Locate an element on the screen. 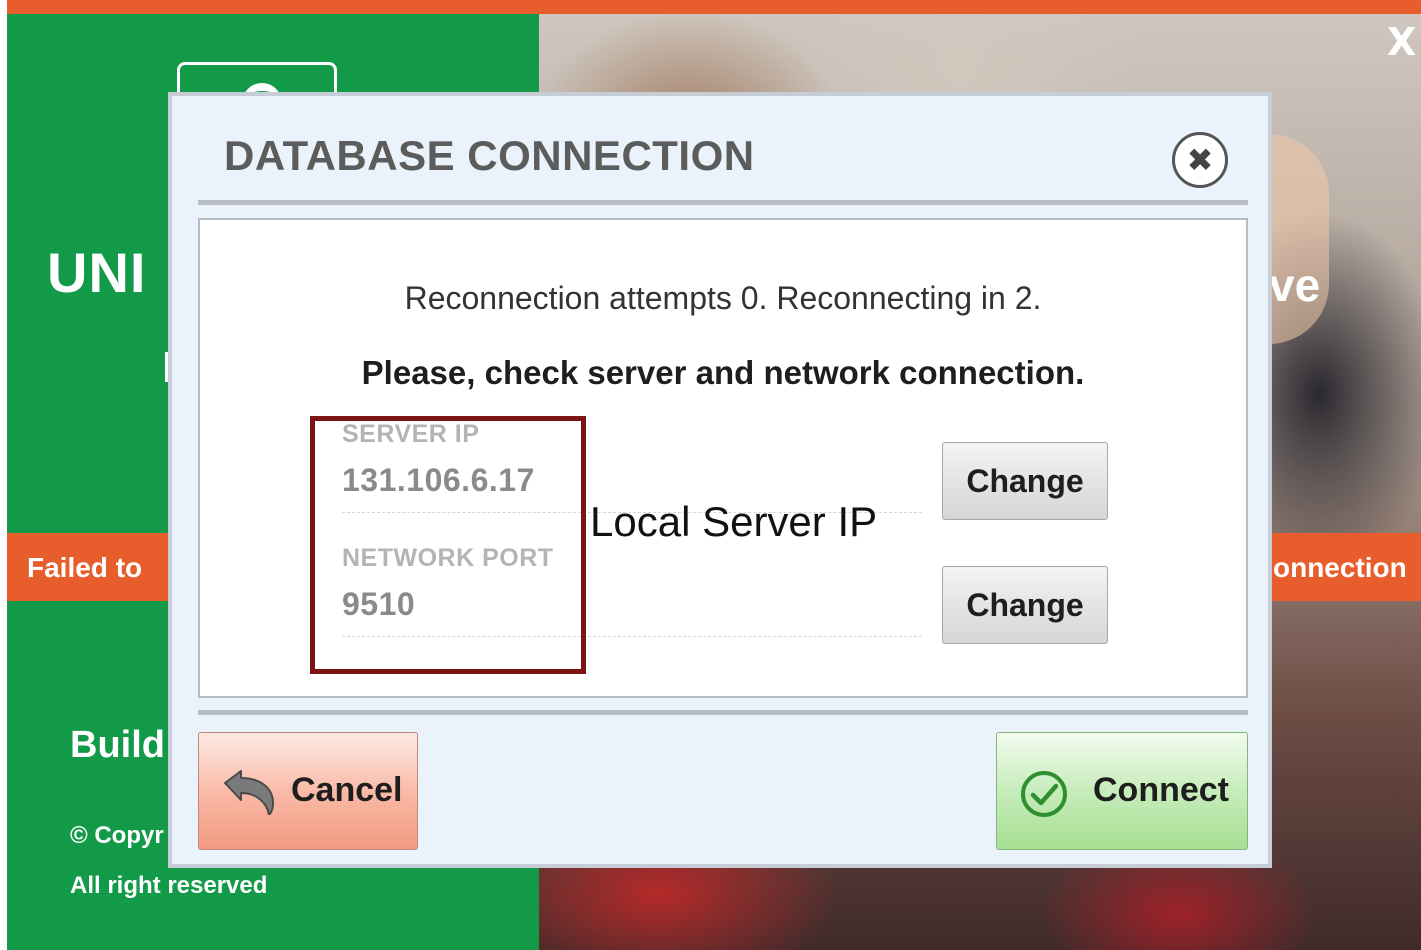 This screenshot has width=1421, height=950. connect-button: Connect is located at coordinates (1122, 791).